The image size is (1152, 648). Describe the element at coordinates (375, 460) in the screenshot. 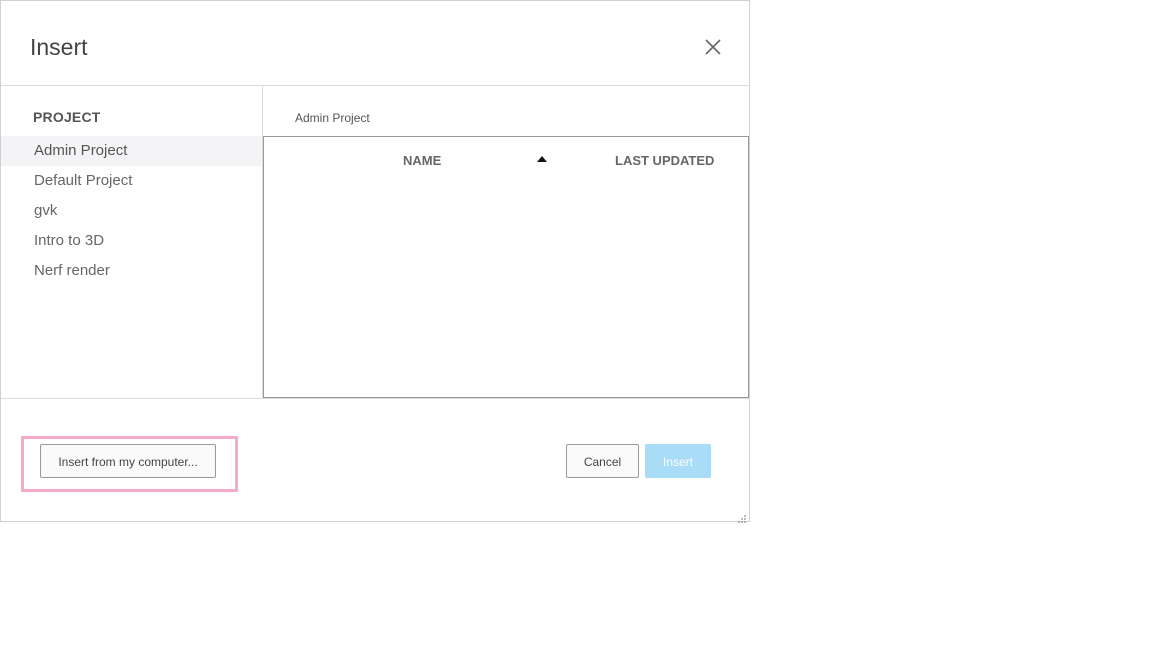

I see `dialog-footer: Insert from my computer... Cancel Insert` at that location.